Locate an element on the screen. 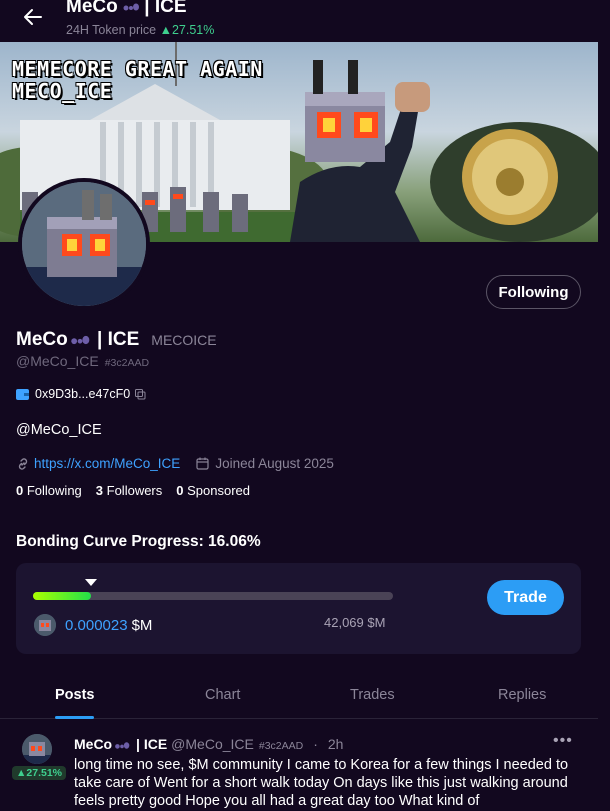 Image resolution: width=610 pixels, height=811 pixels. avatar-image is located at coordinates (84, 244).